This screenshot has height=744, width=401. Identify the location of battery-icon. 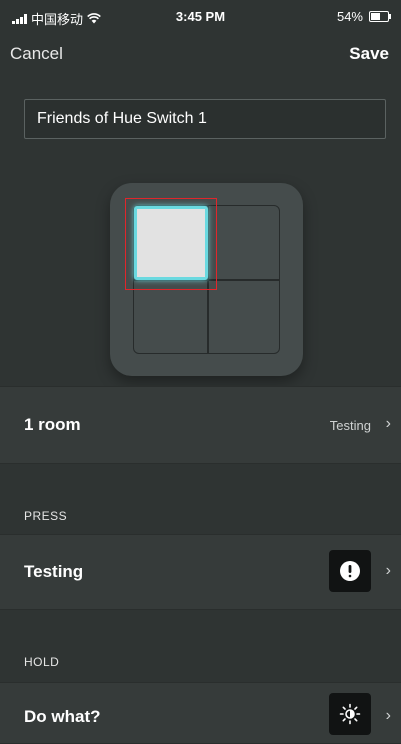
(380, 16).